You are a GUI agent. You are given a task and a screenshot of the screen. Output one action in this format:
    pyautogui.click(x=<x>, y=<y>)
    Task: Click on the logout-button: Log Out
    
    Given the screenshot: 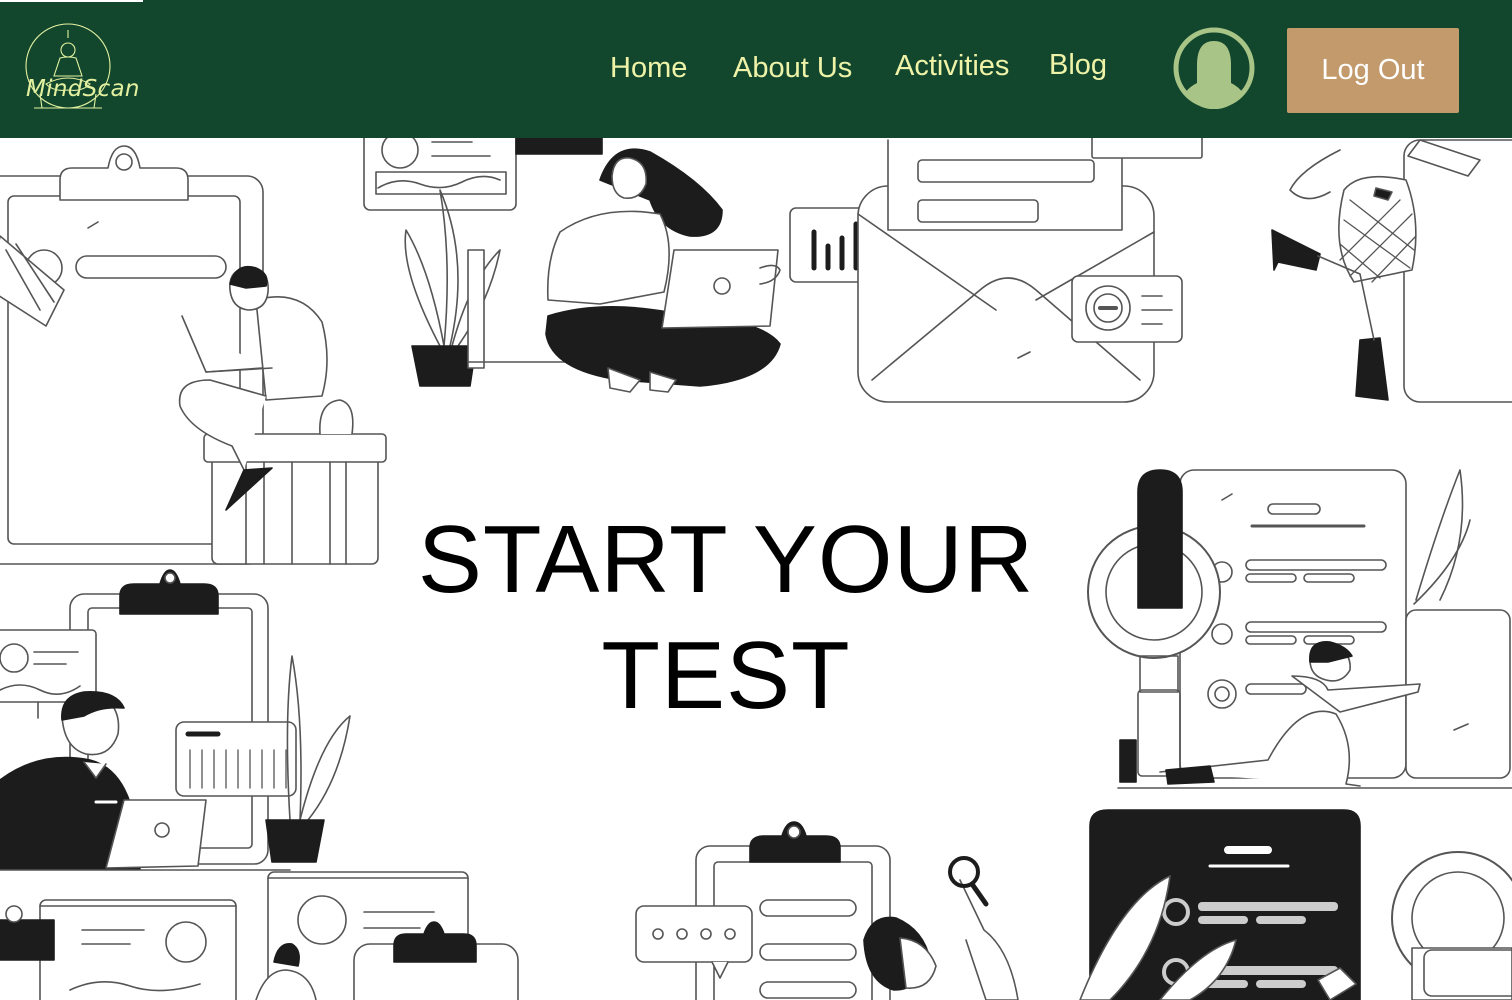 What is the action you would take?
    pyautogui.click(x=1373, y=70)
    